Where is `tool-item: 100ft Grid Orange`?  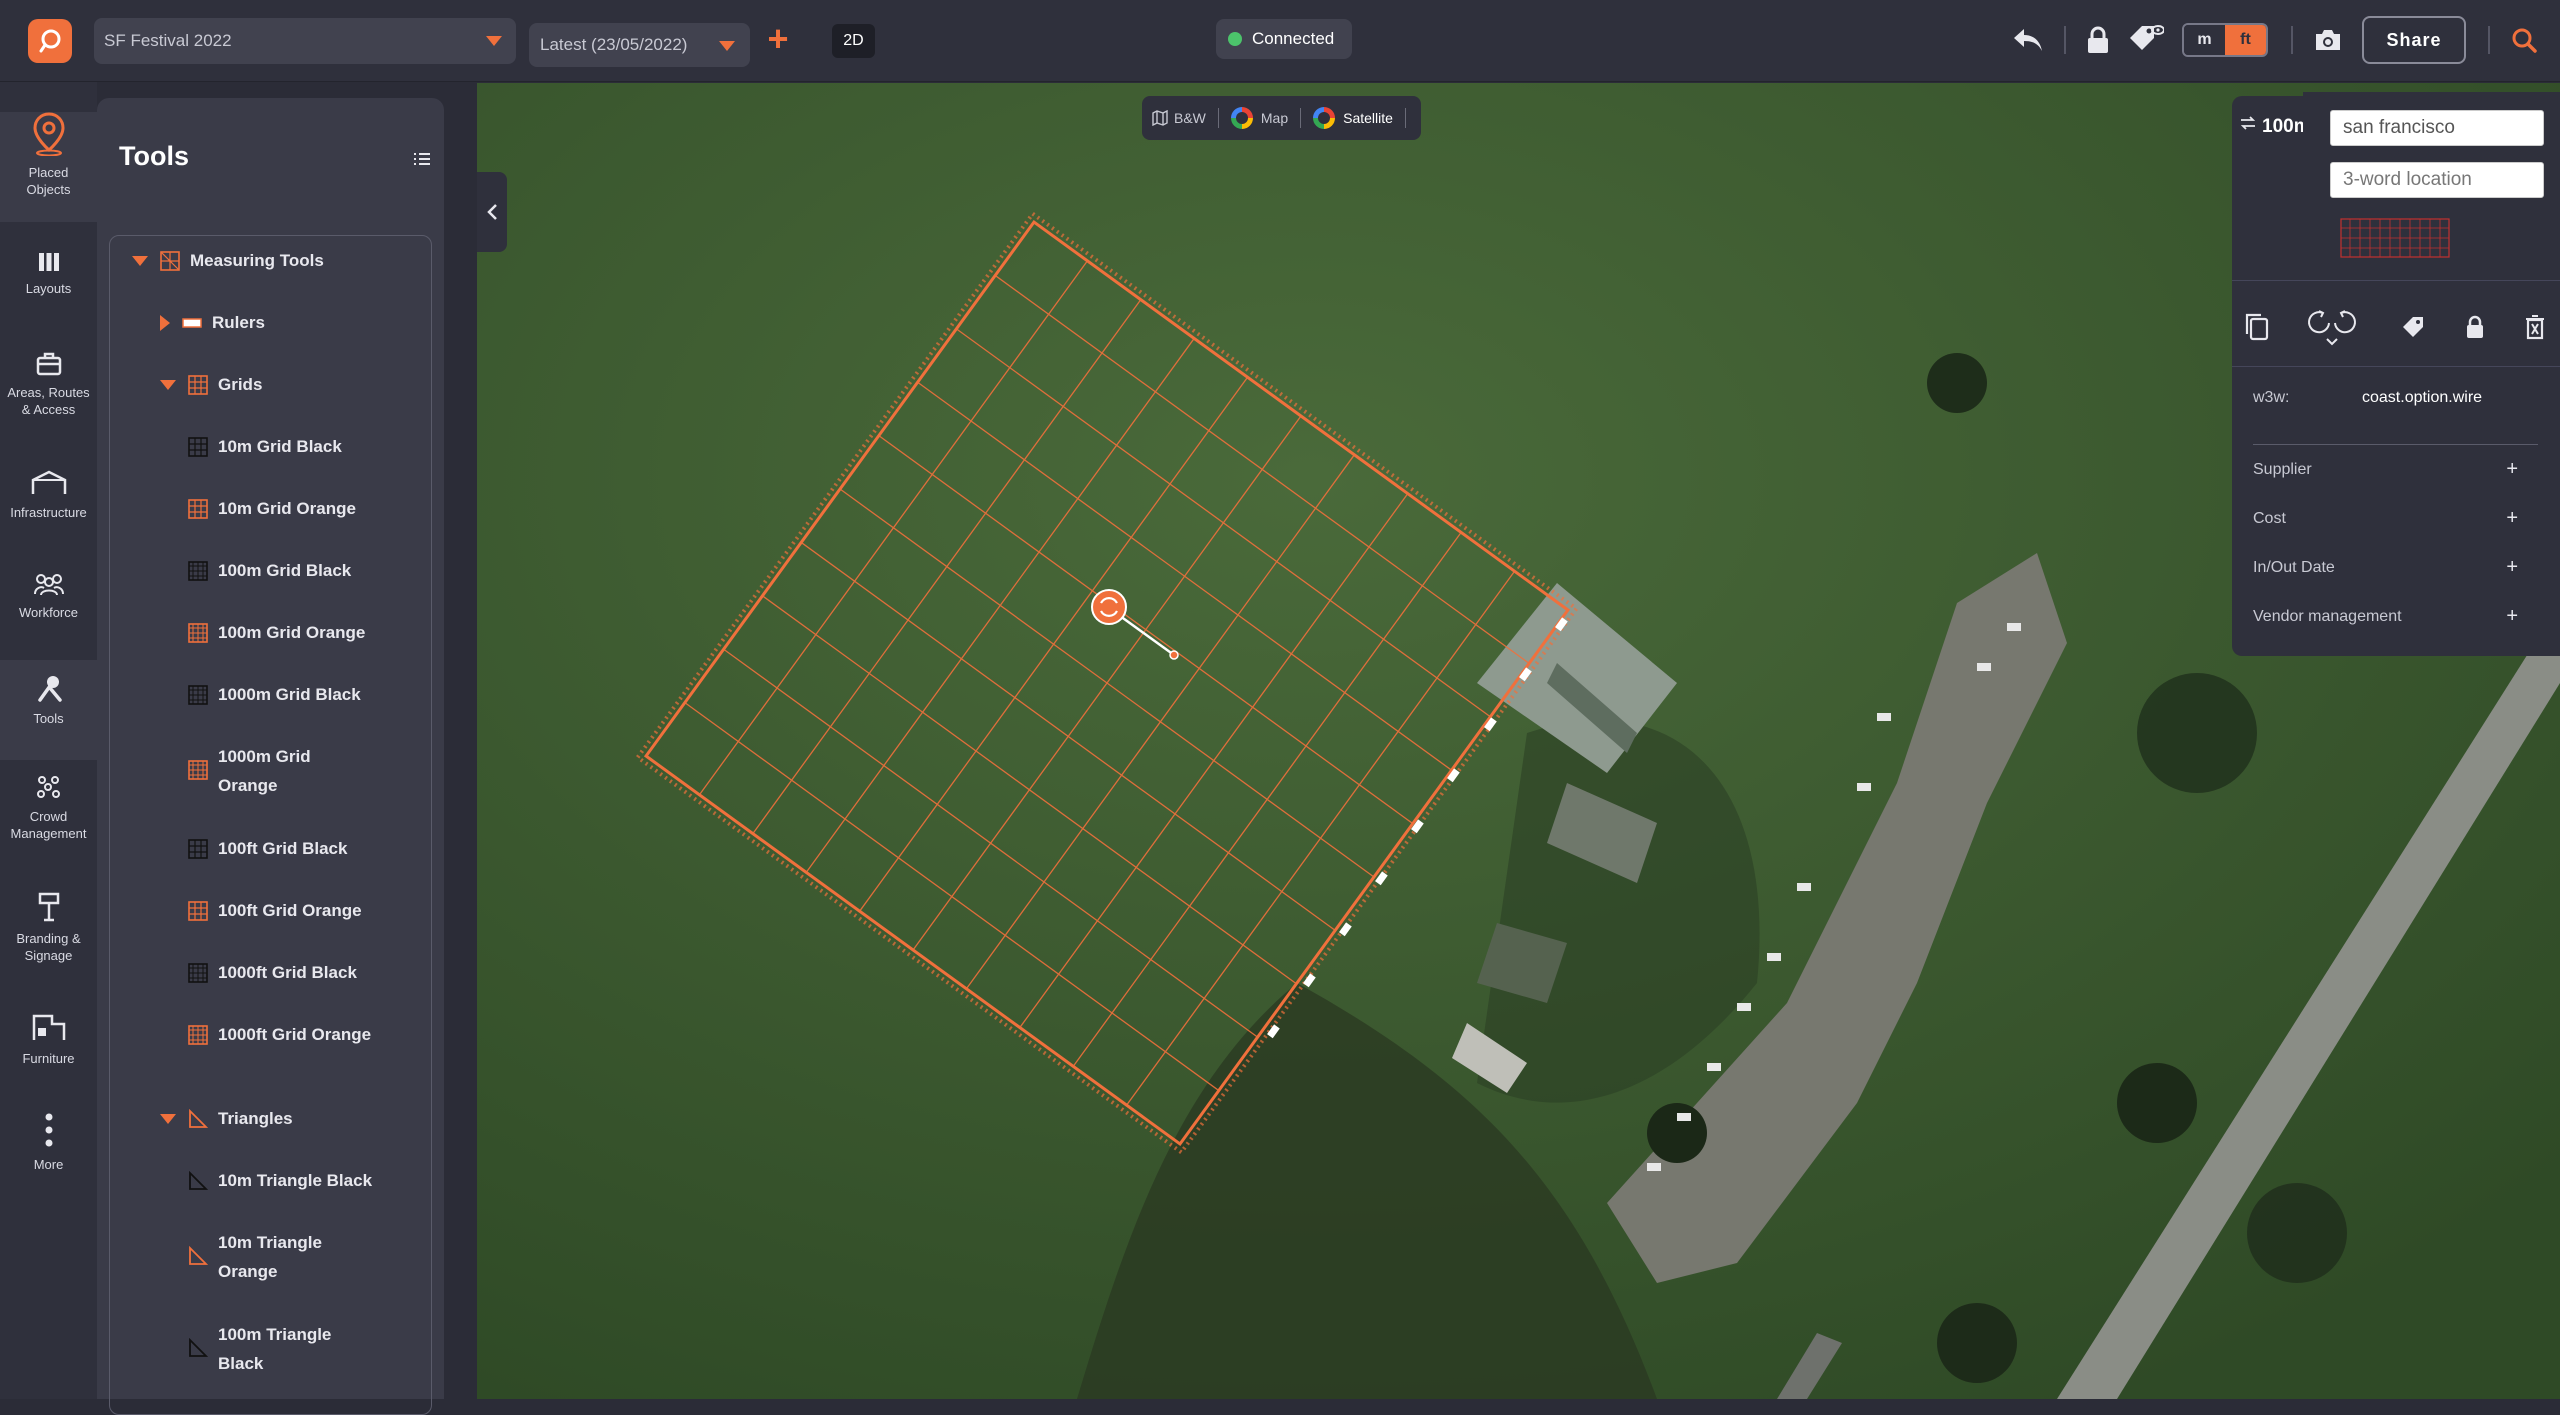 tool-item: 100ft Grid Orange is located at coordinates (275, 910).